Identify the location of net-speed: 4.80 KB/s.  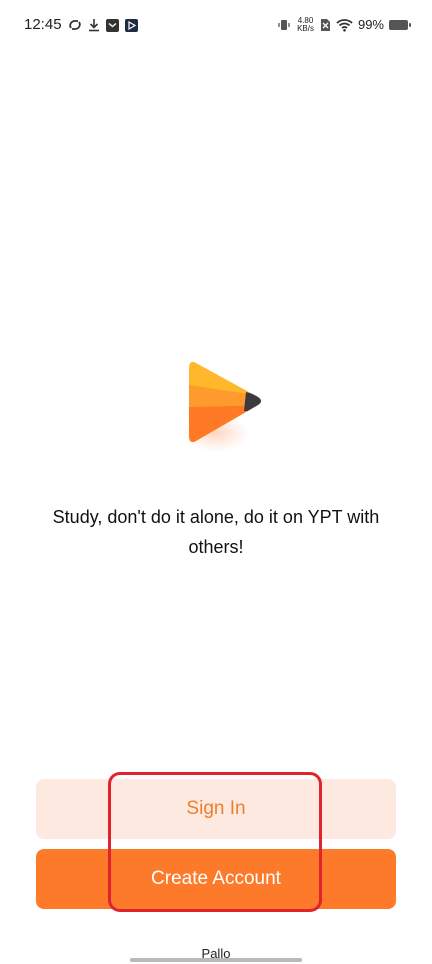
(305, 25).